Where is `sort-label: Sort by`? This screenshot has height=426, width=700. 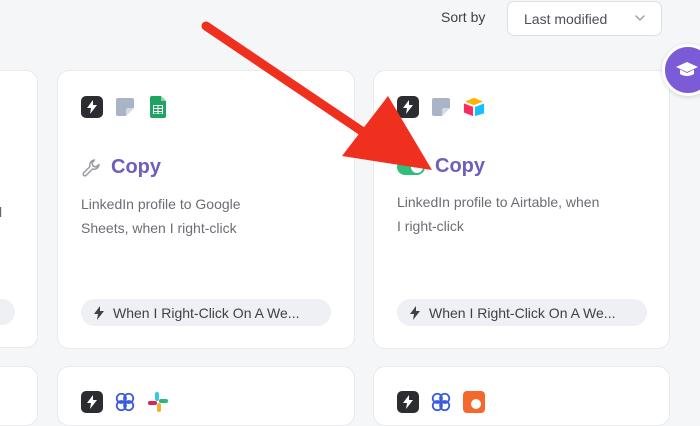 sort-label: Sort by is located at coordinates (463, 17).